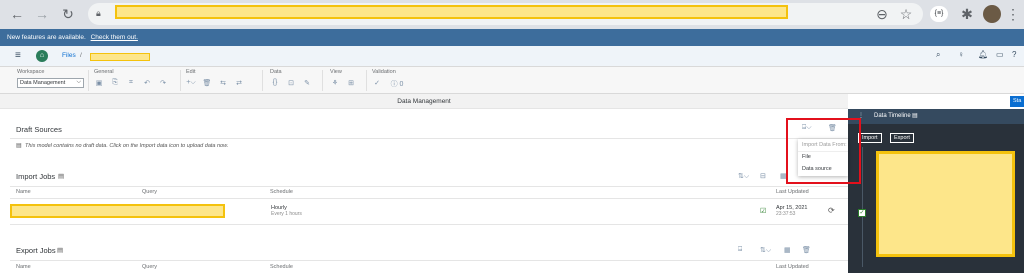 This screenshot has height=273, width=1024. What do you see at coordinates (191, 72) in the screenshot?
I see `edit-label: Edit` at bounding box center [191, 72].